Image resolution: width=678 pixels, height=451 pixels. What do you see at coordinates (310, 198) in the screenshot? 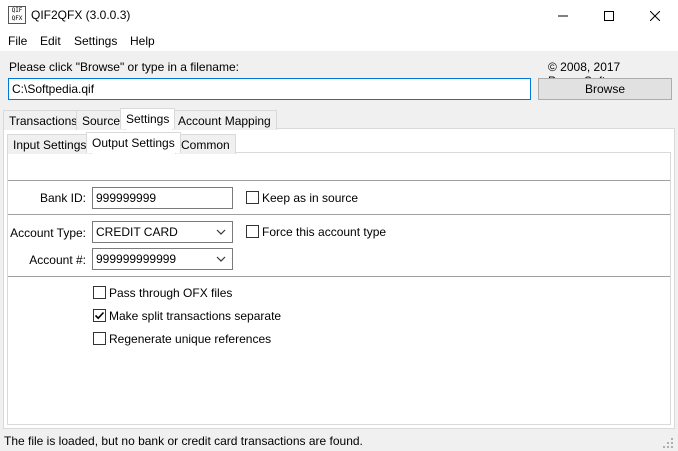
I see `keep-source-label: Keep as in source` at bounding box center [310, 198].